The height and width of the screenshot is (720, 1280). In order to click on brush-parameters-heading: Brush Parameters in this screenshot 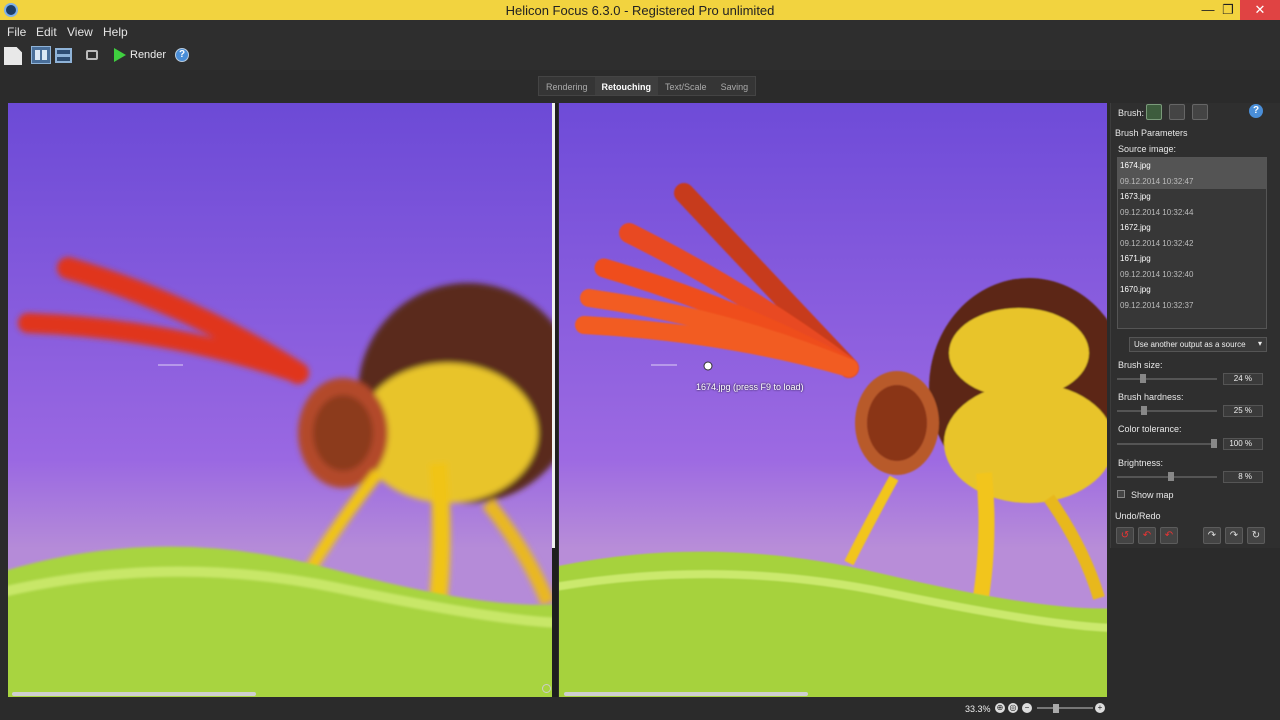, I will do `click(1151, 133)`.